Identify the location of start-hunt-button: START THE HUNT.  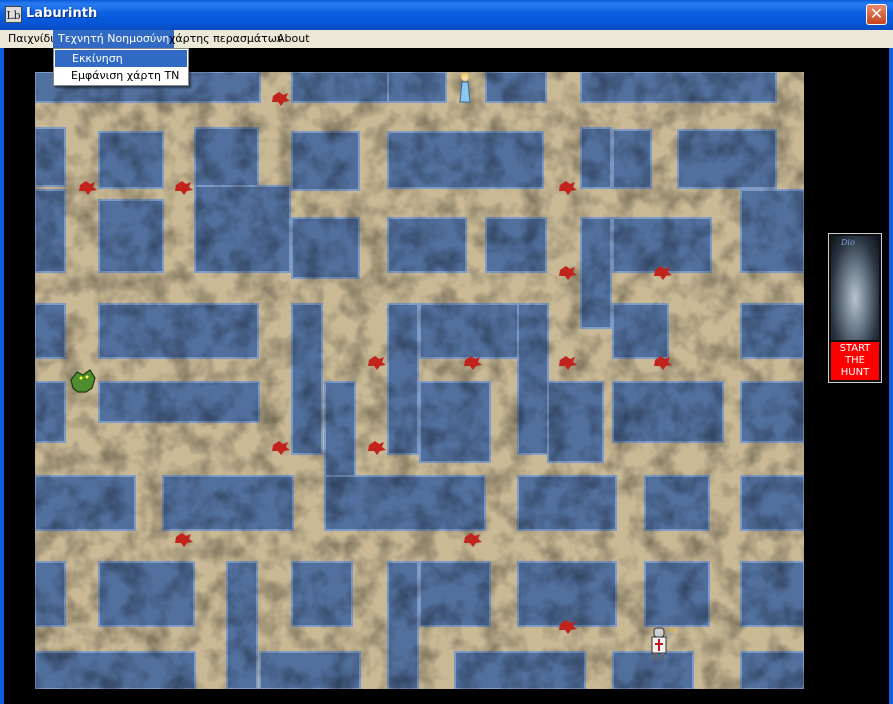
(855, 361).